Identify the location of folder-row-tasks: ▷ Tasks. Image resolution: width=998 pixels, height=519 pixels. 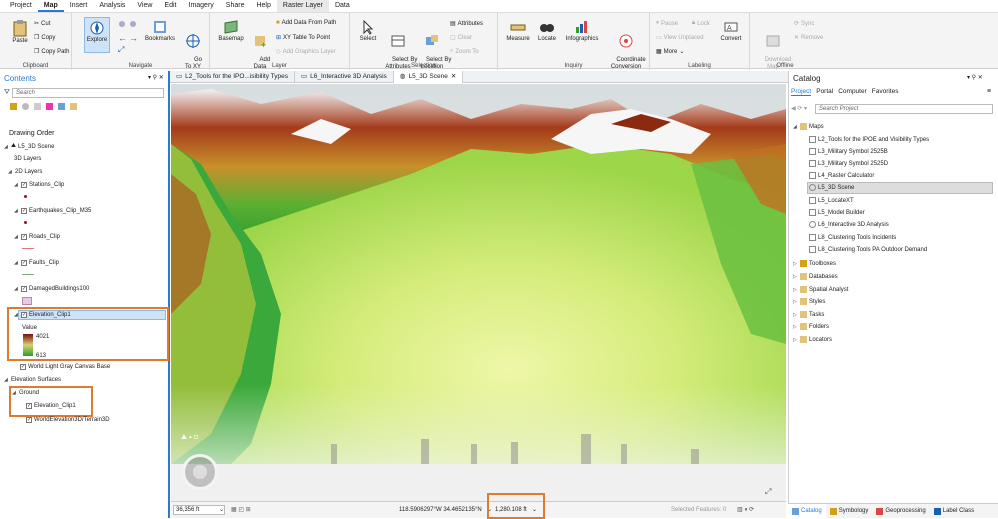
(808, 314).